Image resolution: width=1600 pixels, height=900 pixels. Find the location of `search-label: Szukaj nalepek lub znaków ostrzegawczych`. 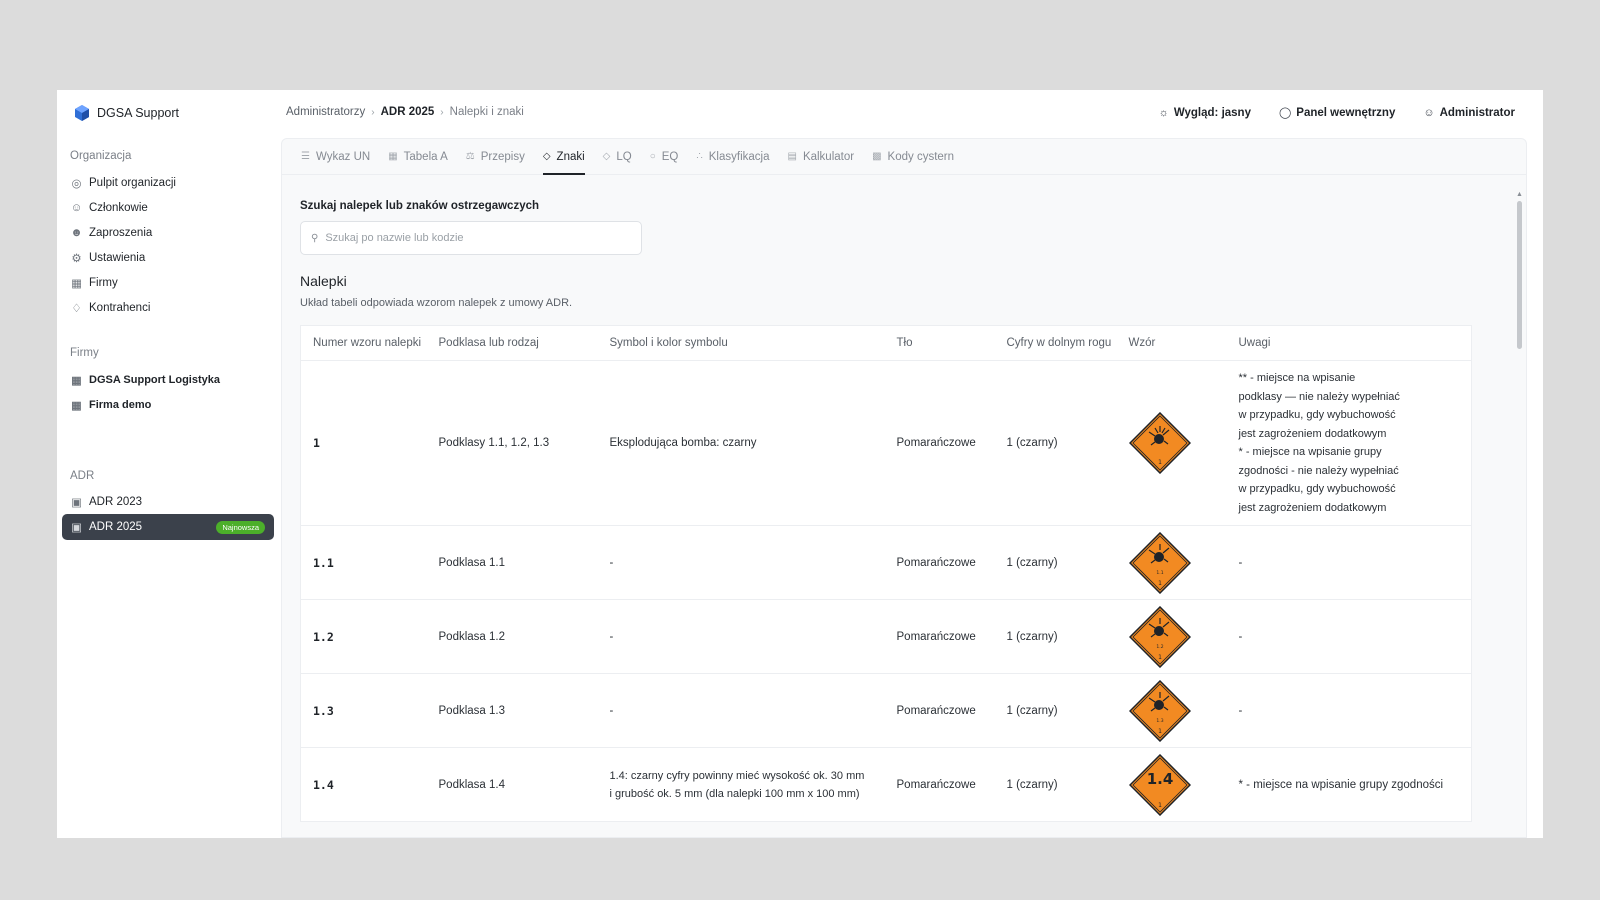

search-label: Szukaj nalepek lub znaków ostrzegawczych is located at coordinates (420, 206).